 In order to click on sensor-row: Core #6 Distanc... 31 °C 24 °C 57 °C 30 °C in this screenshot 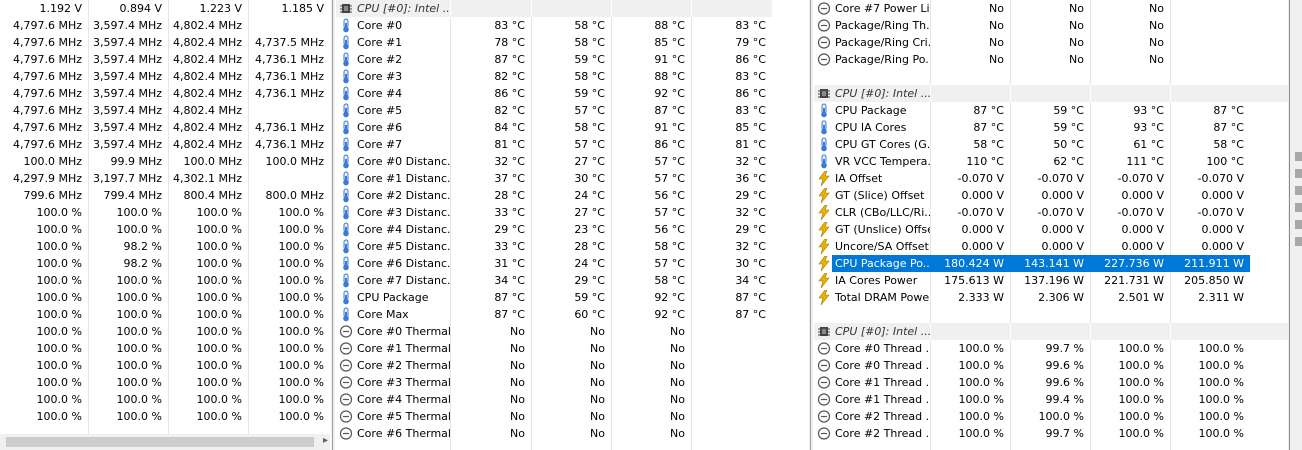, I will do `click(554, 263)`.